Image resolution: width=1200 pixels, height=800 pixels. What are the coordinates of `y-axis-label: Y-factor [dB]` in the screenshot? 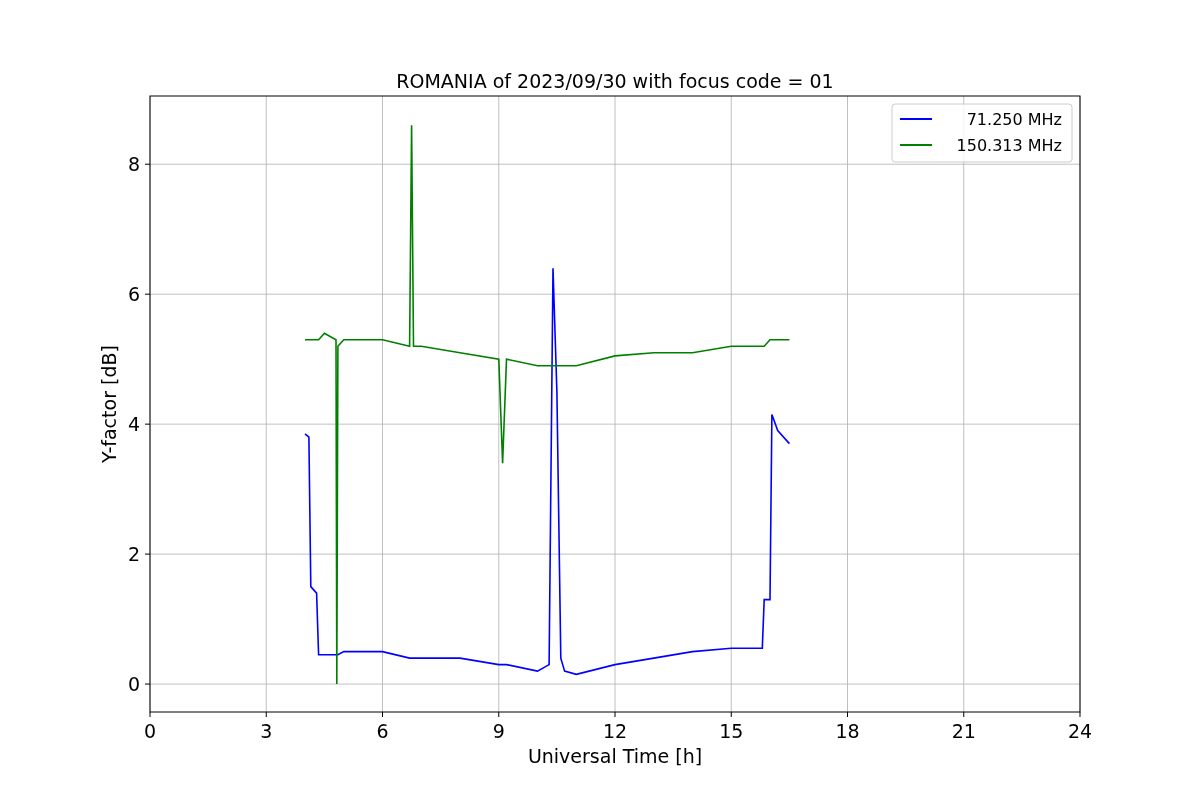 It's located at (109, 404).